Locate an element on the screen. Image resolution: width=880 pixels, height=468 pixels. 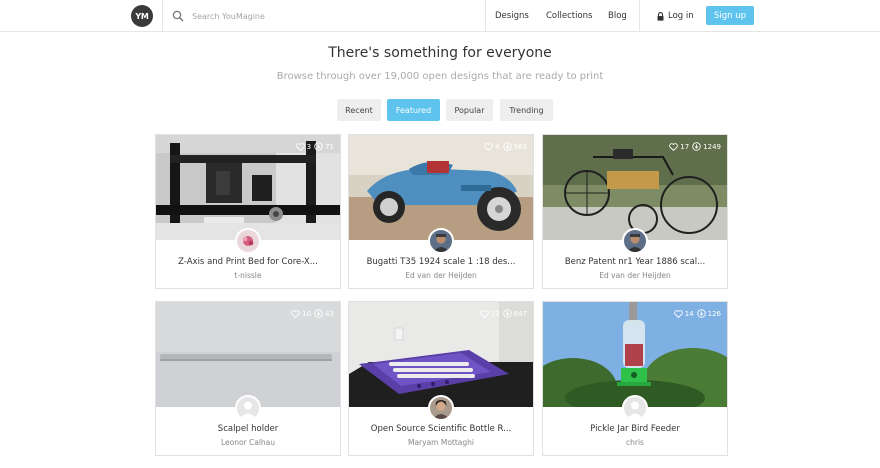
like-count: 10 is located at coordinates (307, 313).